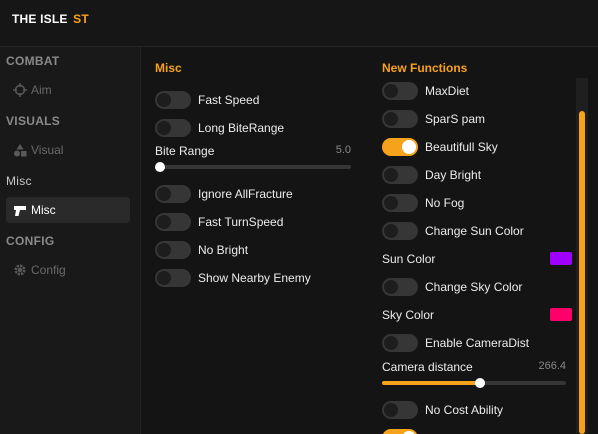  What do you see at coordinates (81, 19) in the screenshot?
I see `brand-accent: ST` at bounding box center [81, 19].